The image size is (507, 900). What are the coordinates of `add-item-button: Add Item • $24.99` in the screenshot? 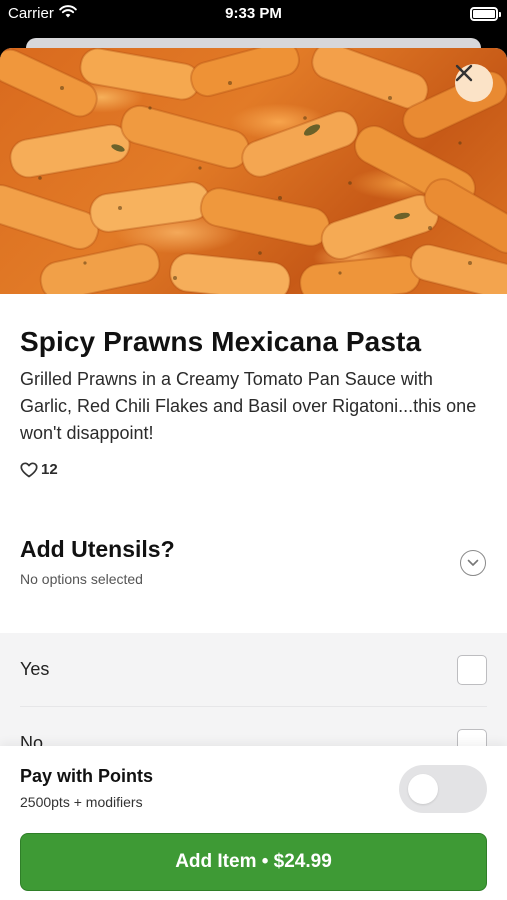 It's located at (253, 862).